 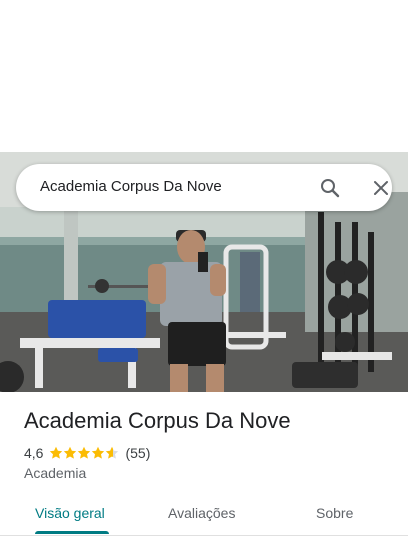 I want to click on search-bar: Academia Corpus Da Nove, so click(x=204, y=187).